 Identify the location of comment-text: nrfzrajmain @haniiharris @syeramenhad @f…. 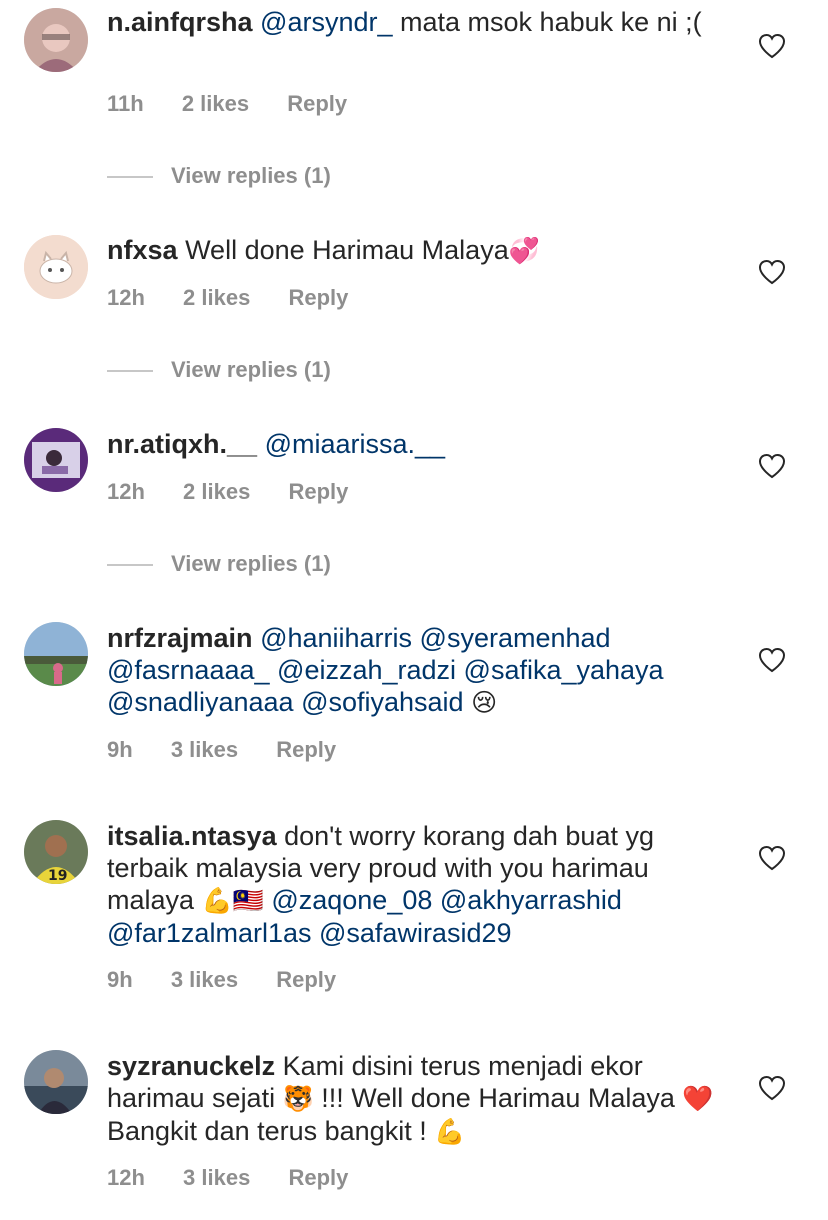
(417, 670).